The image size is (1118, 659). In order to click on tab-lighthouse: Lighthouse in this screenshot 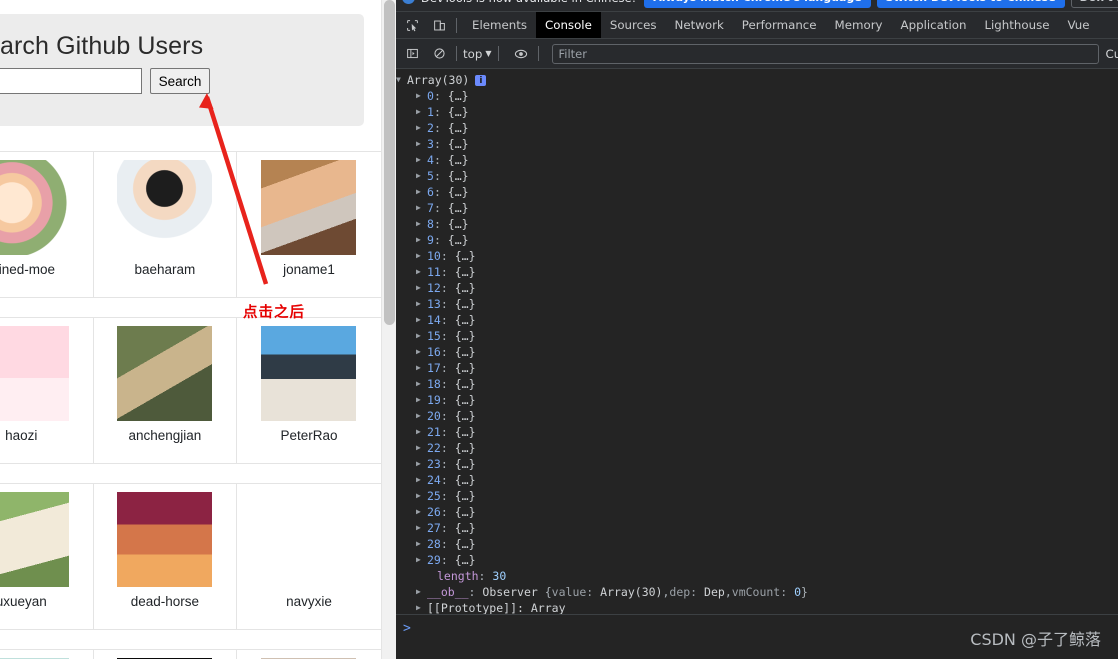, I will do `click(1016, 25)`.